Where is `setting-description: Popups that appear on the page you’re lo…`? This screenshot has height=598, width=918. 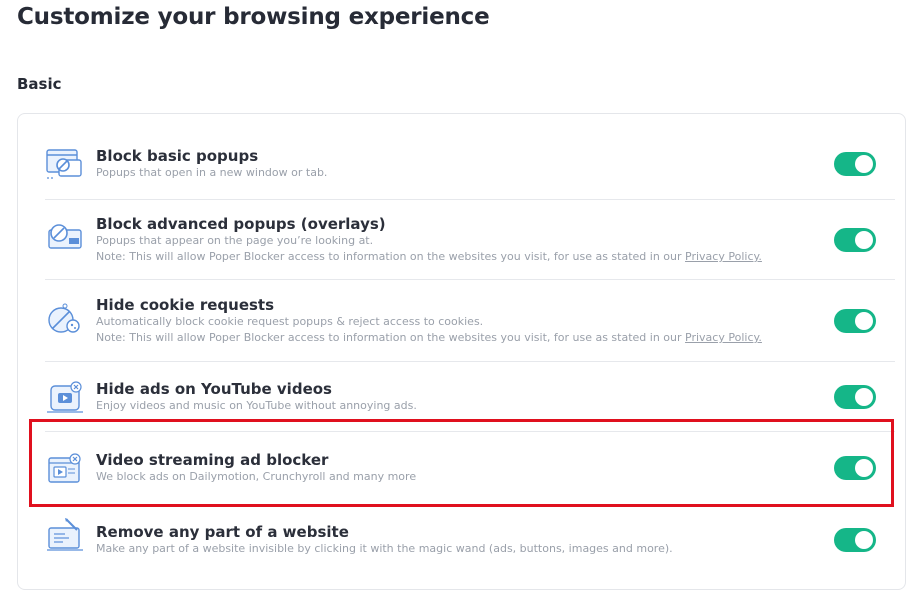 setting-description: Popups that appear on the page you’re lo… is located at coordinates (235, 240).